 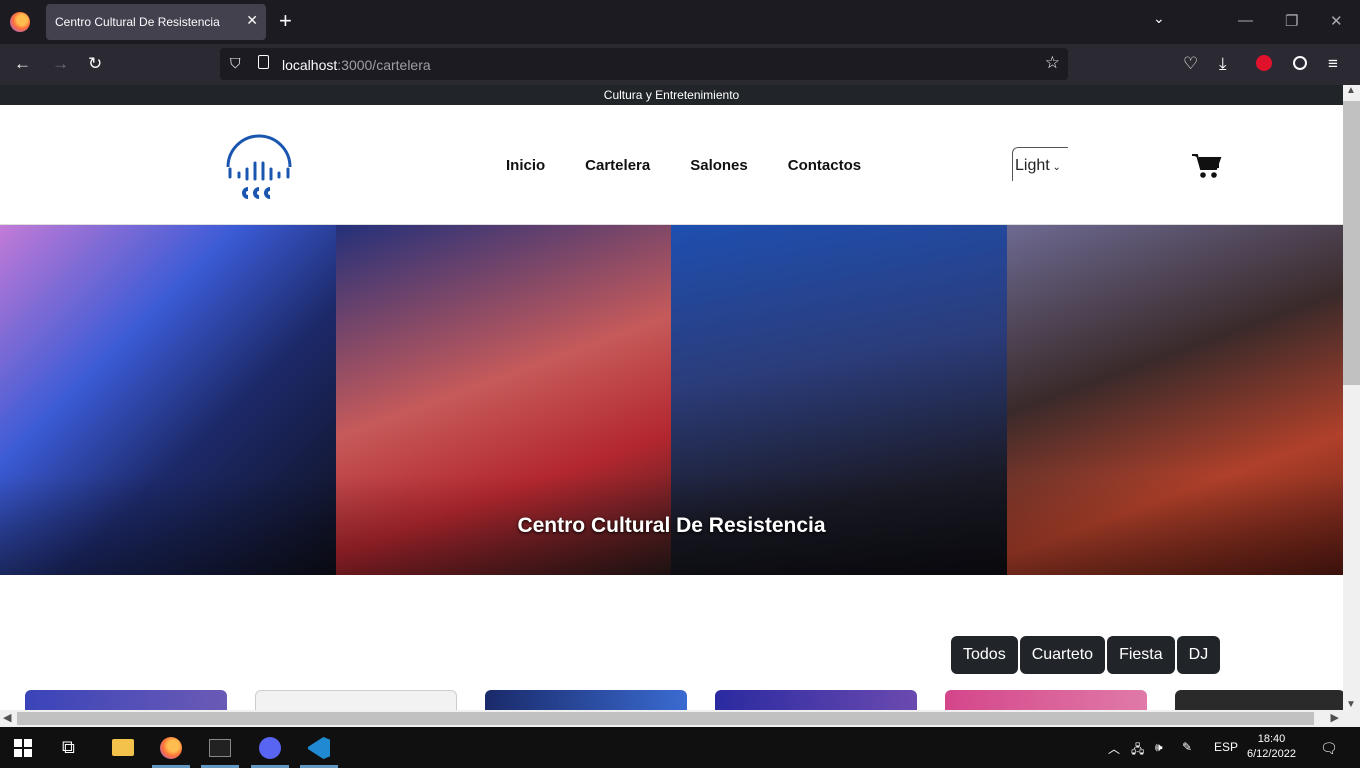 What do you see at coordinates (123, 747) in the screenshot?
I see `file-explorer-icon` at bounding box center [123, 747].